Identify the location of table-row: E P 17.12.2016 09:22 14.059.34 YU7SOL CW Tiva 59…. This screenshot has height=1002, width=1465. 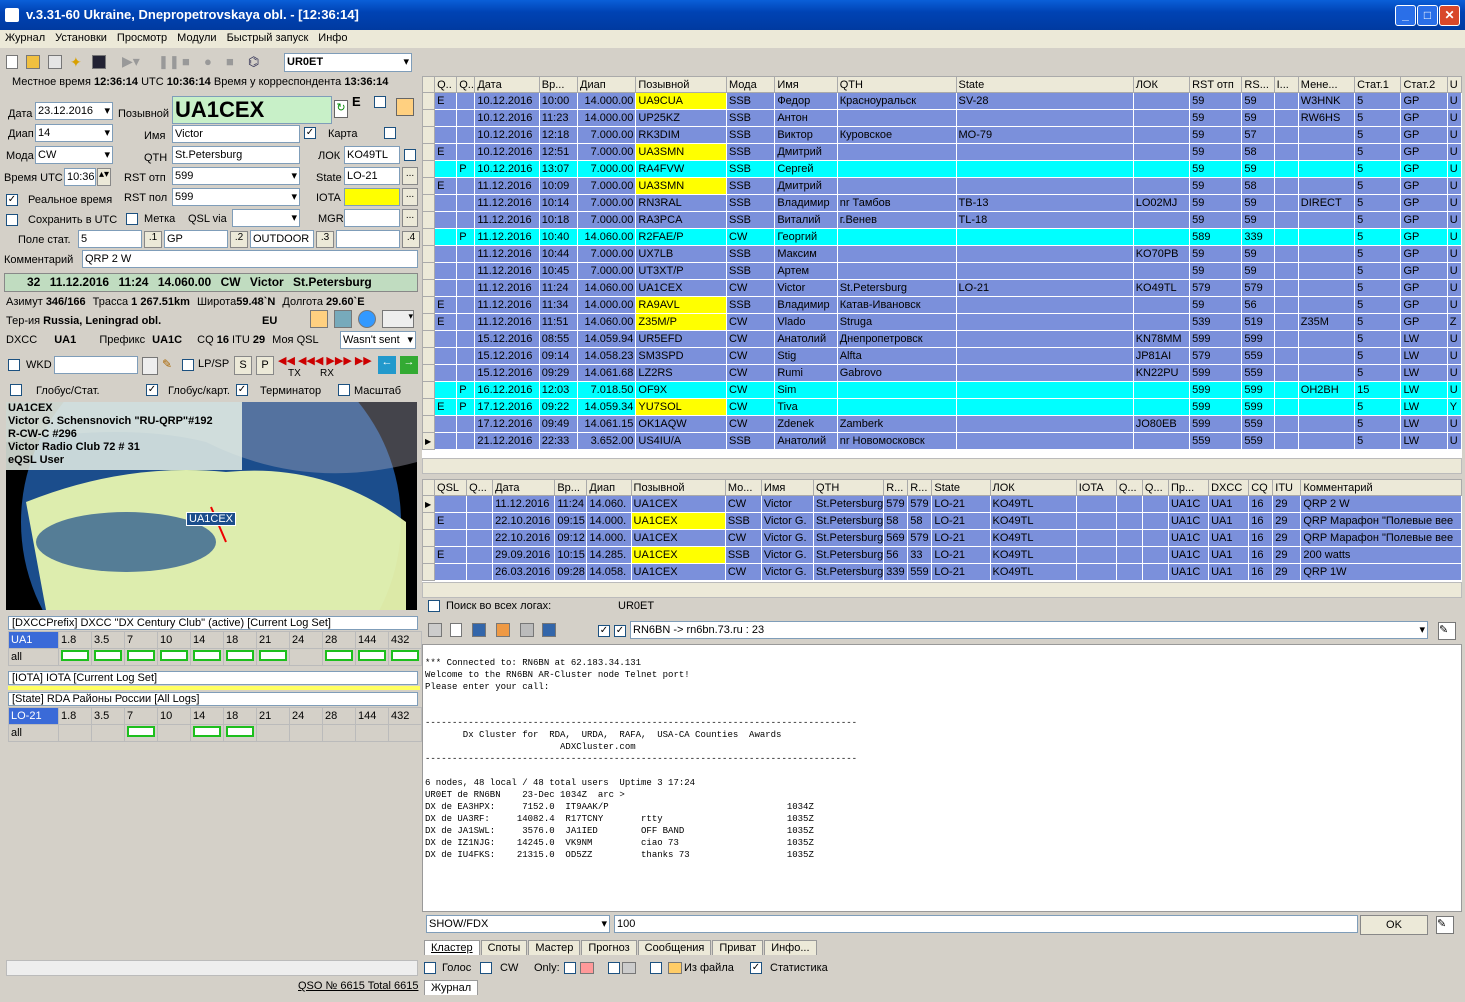
(942, 407).